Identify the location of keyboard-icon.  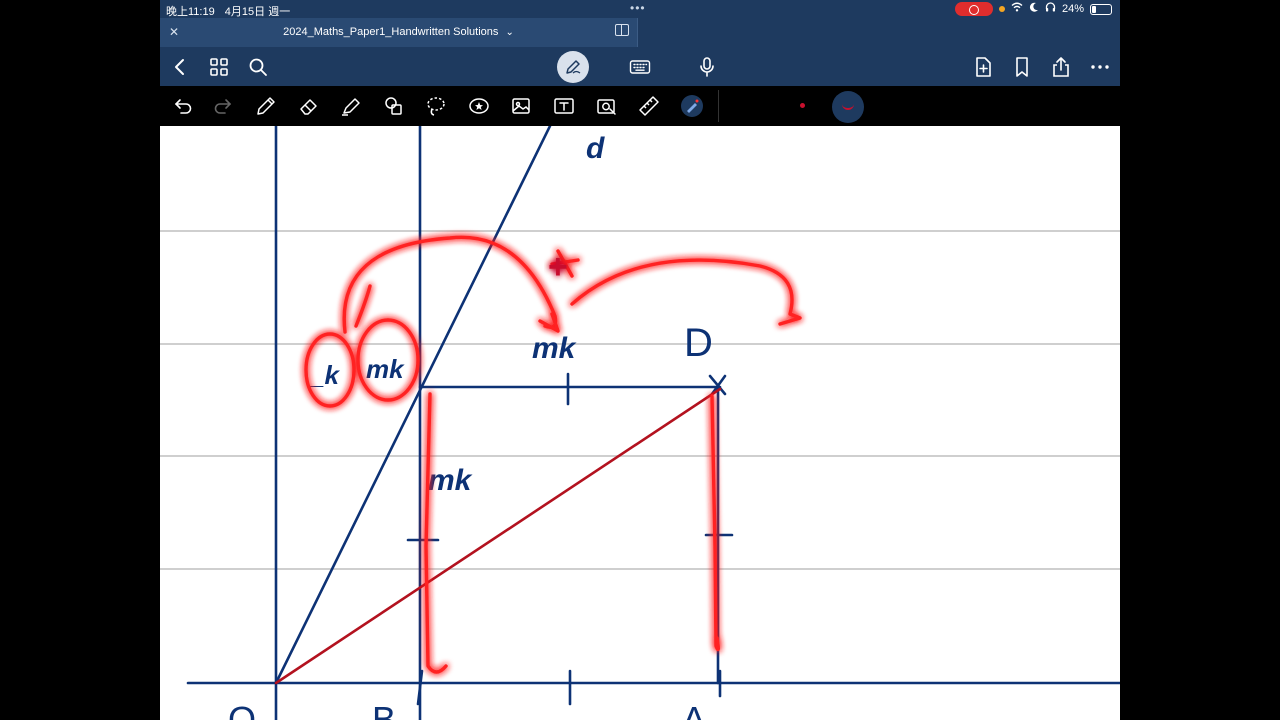
(640, 67).